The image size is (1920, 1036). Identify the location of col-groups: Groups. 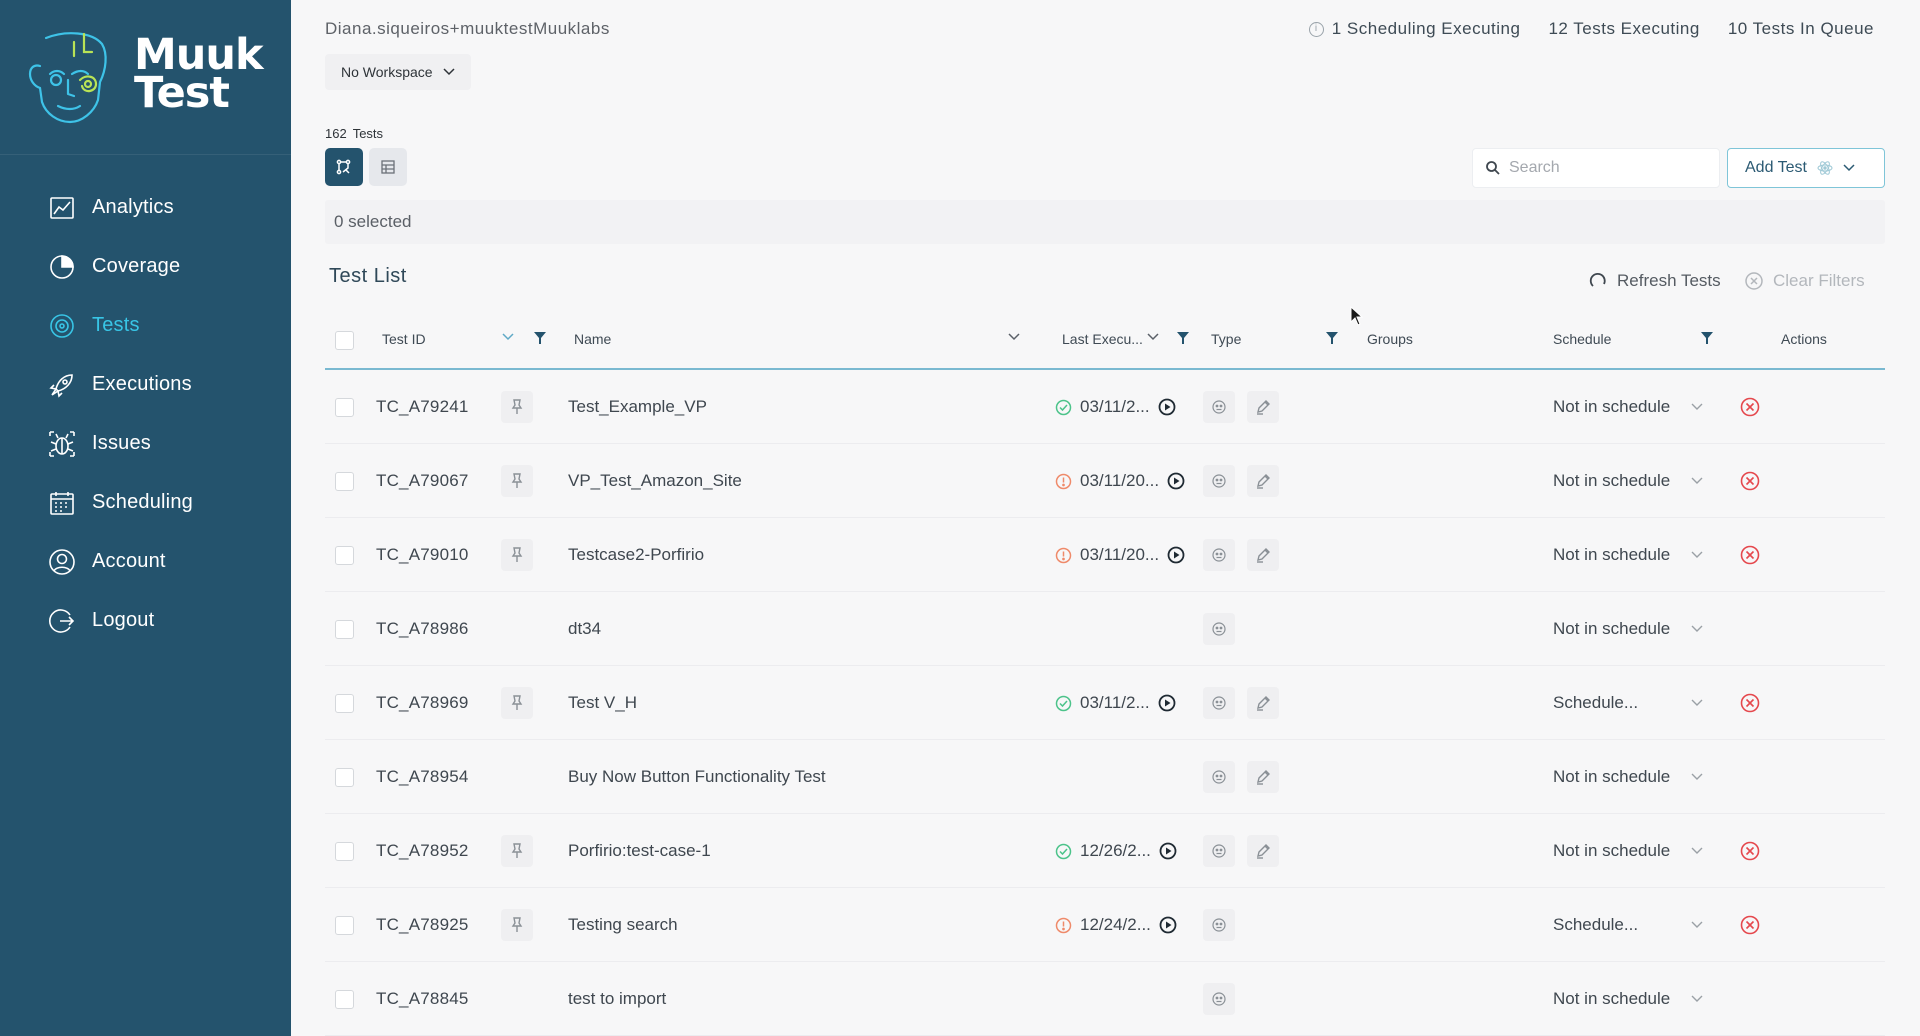
(1390, 339).